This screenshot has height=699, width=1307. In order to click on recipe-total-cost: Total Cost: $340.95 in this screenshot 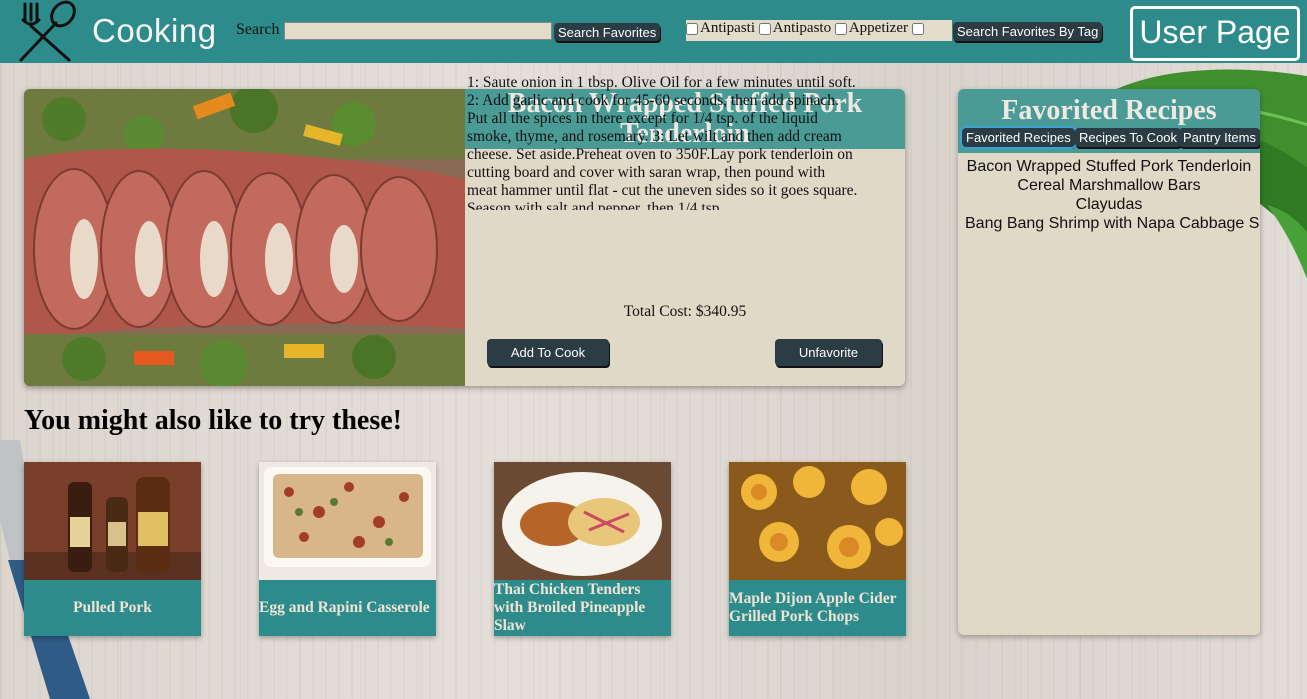, I will do `click(685, 311)`.